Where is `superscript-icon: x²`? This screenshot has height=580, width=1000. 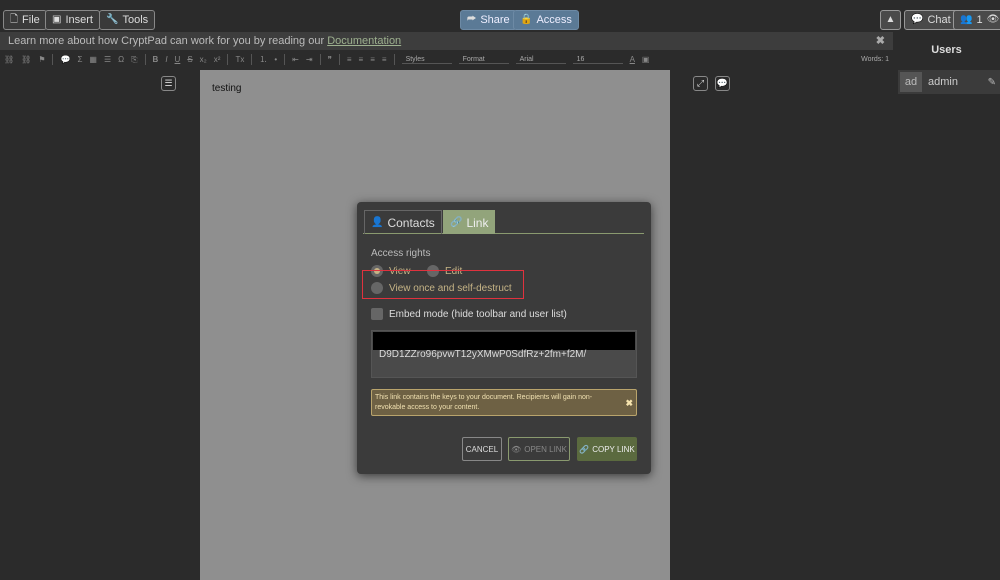
superscript-icon: x² is located at coordinates (217, 59).